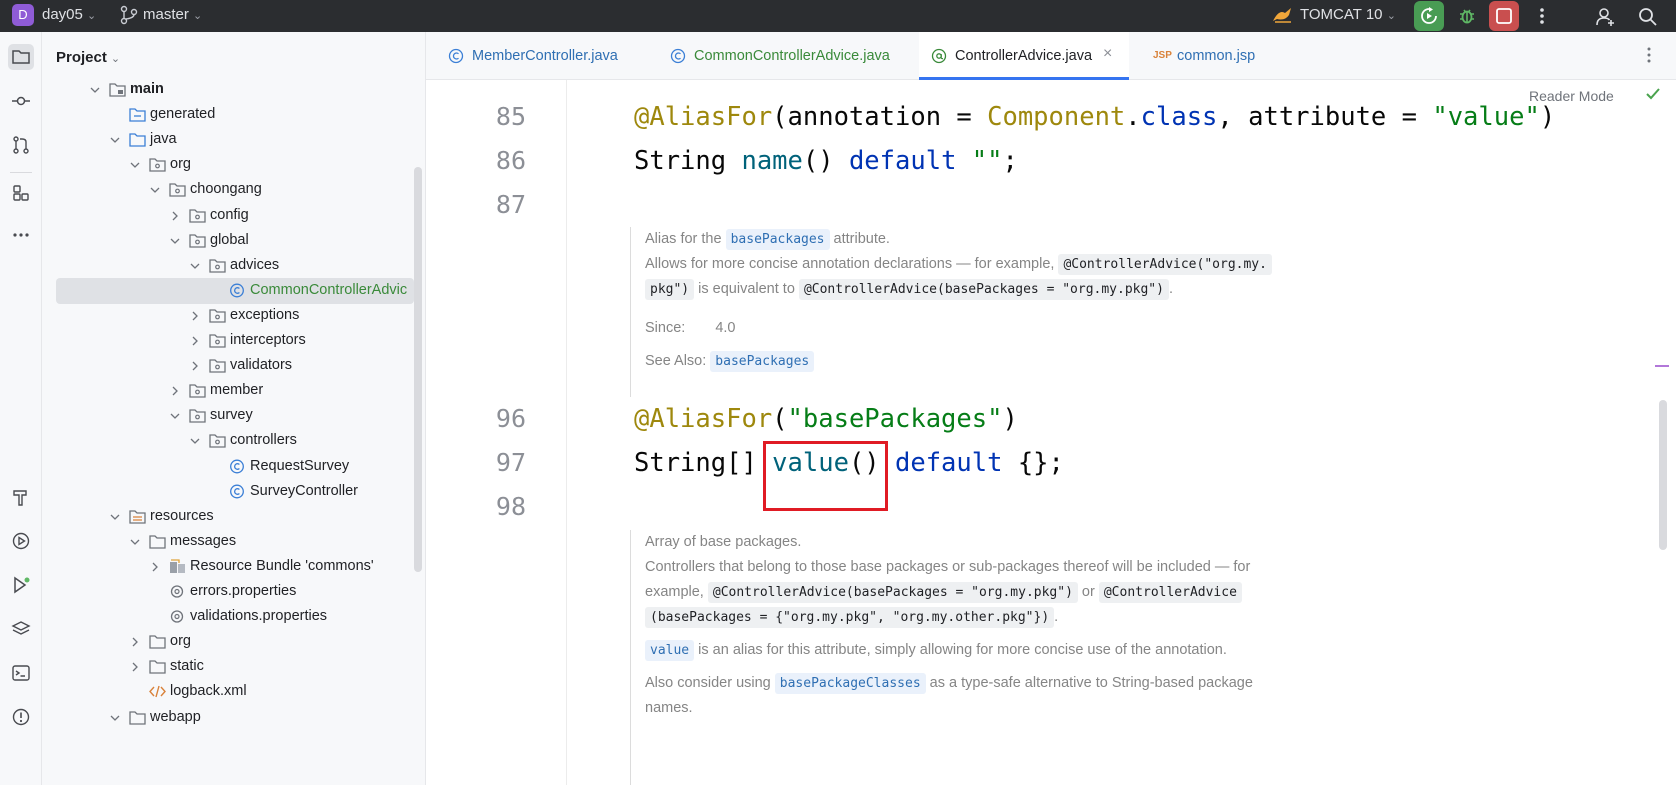 Image resolution: width=1676 pixels, height=785 pixels. What do you see at coordinates (228, 567) in the screenshot?
I see `tree-row: Resource Bundle 'commons'` at bounding box center [228, 567].